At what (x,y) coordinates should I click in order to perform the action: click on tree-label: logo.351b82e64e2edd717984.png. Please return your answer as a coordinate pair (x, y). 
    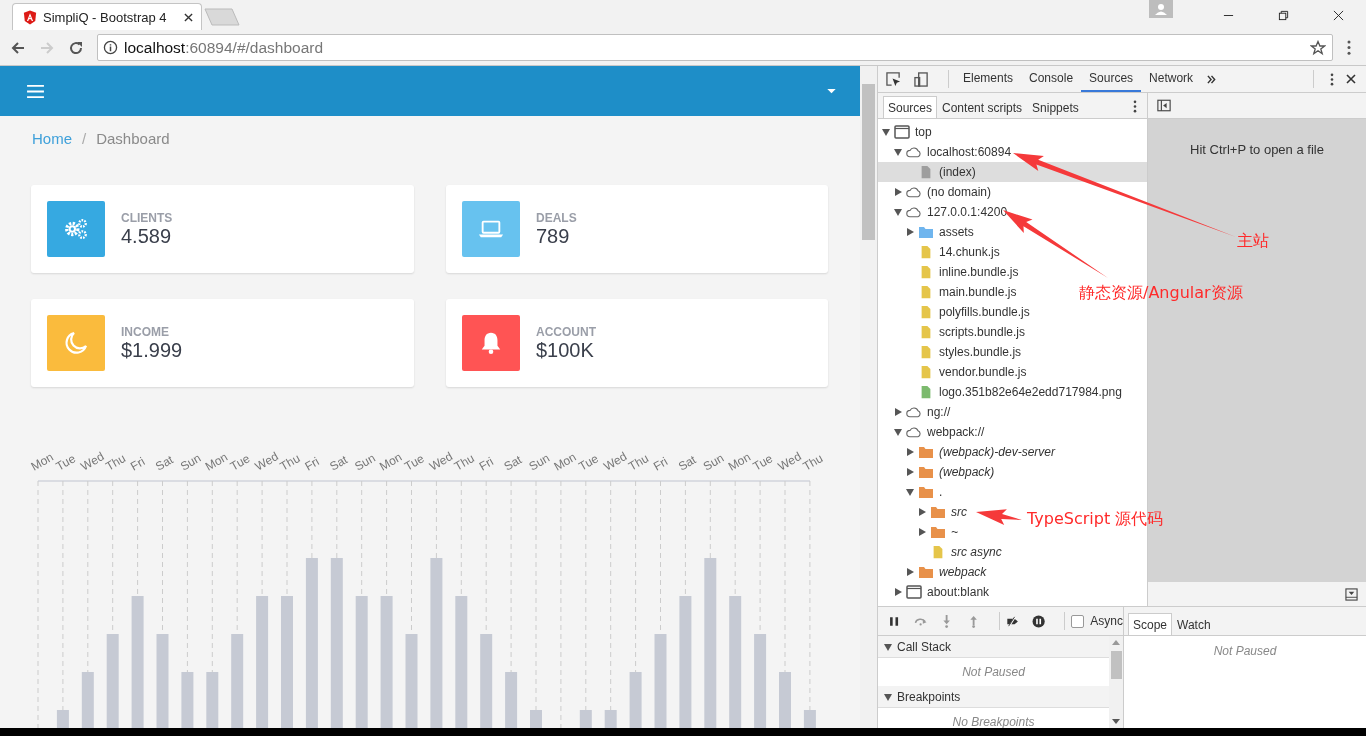
    Looking at the image, I should click on (1030, 392).